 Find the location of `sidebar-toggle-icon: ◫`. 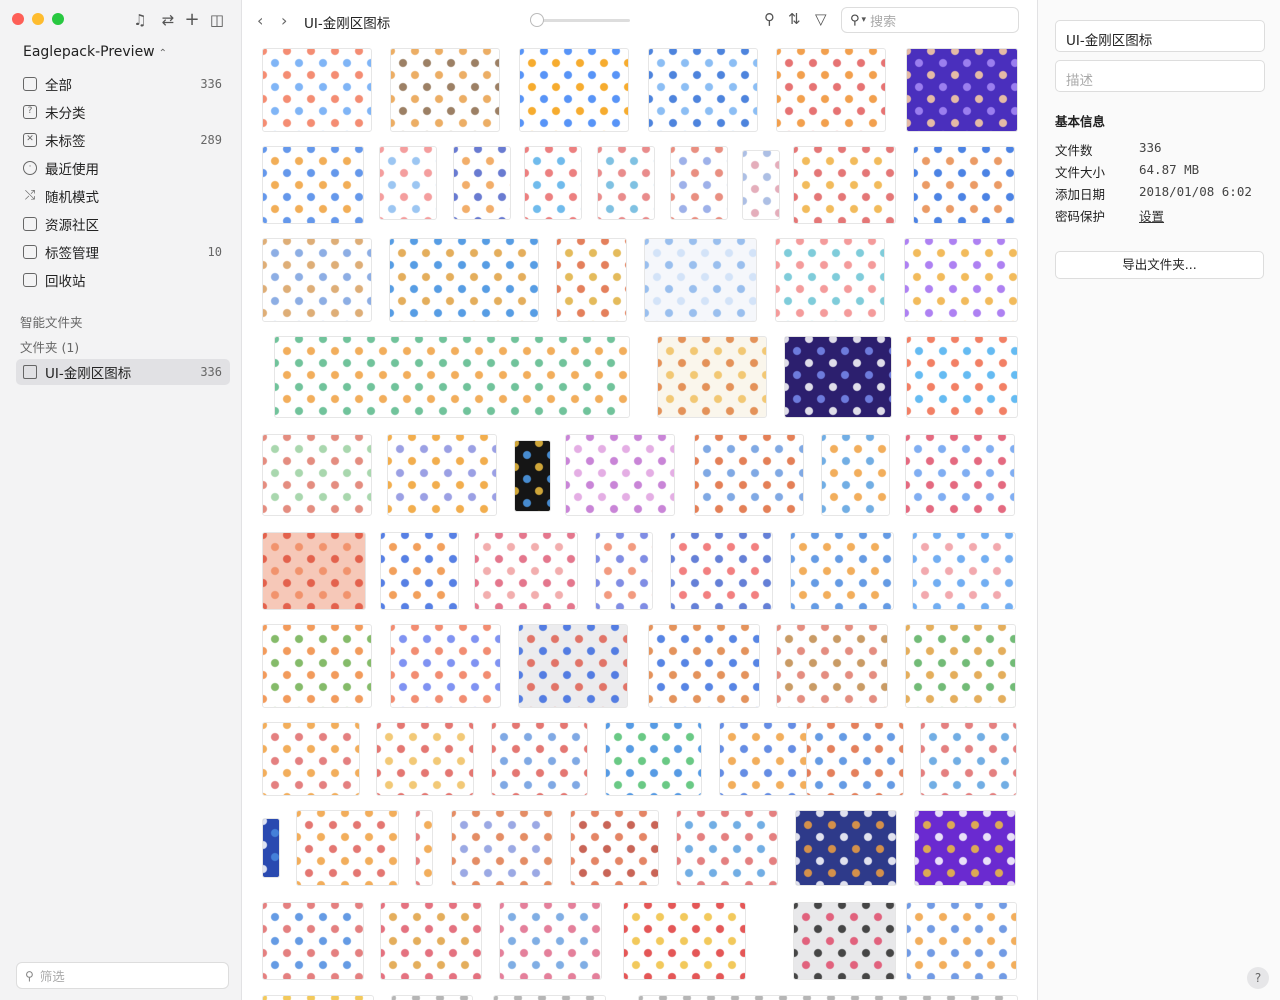

sidebar-toggle-icon: ◫ is located at coordinates (217, 20).